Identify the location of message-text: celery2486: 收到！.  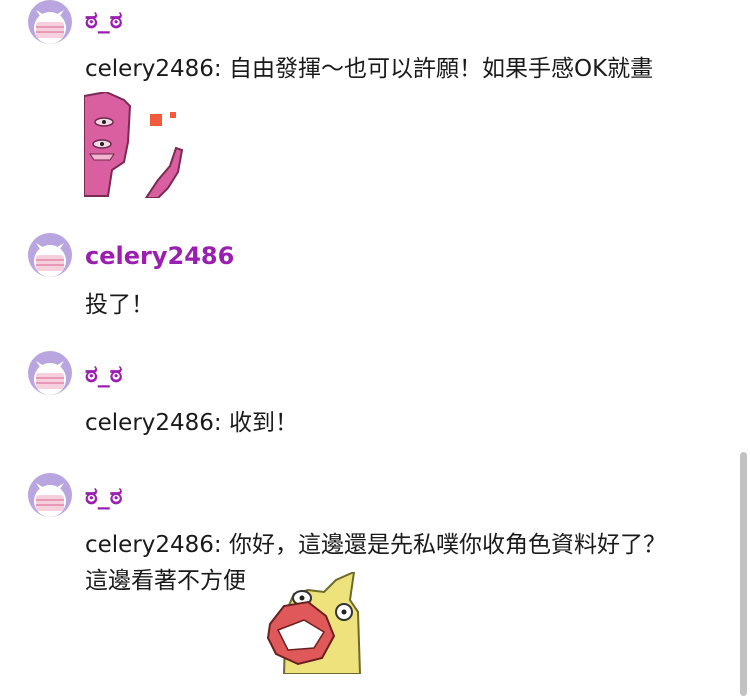
(191, 423).